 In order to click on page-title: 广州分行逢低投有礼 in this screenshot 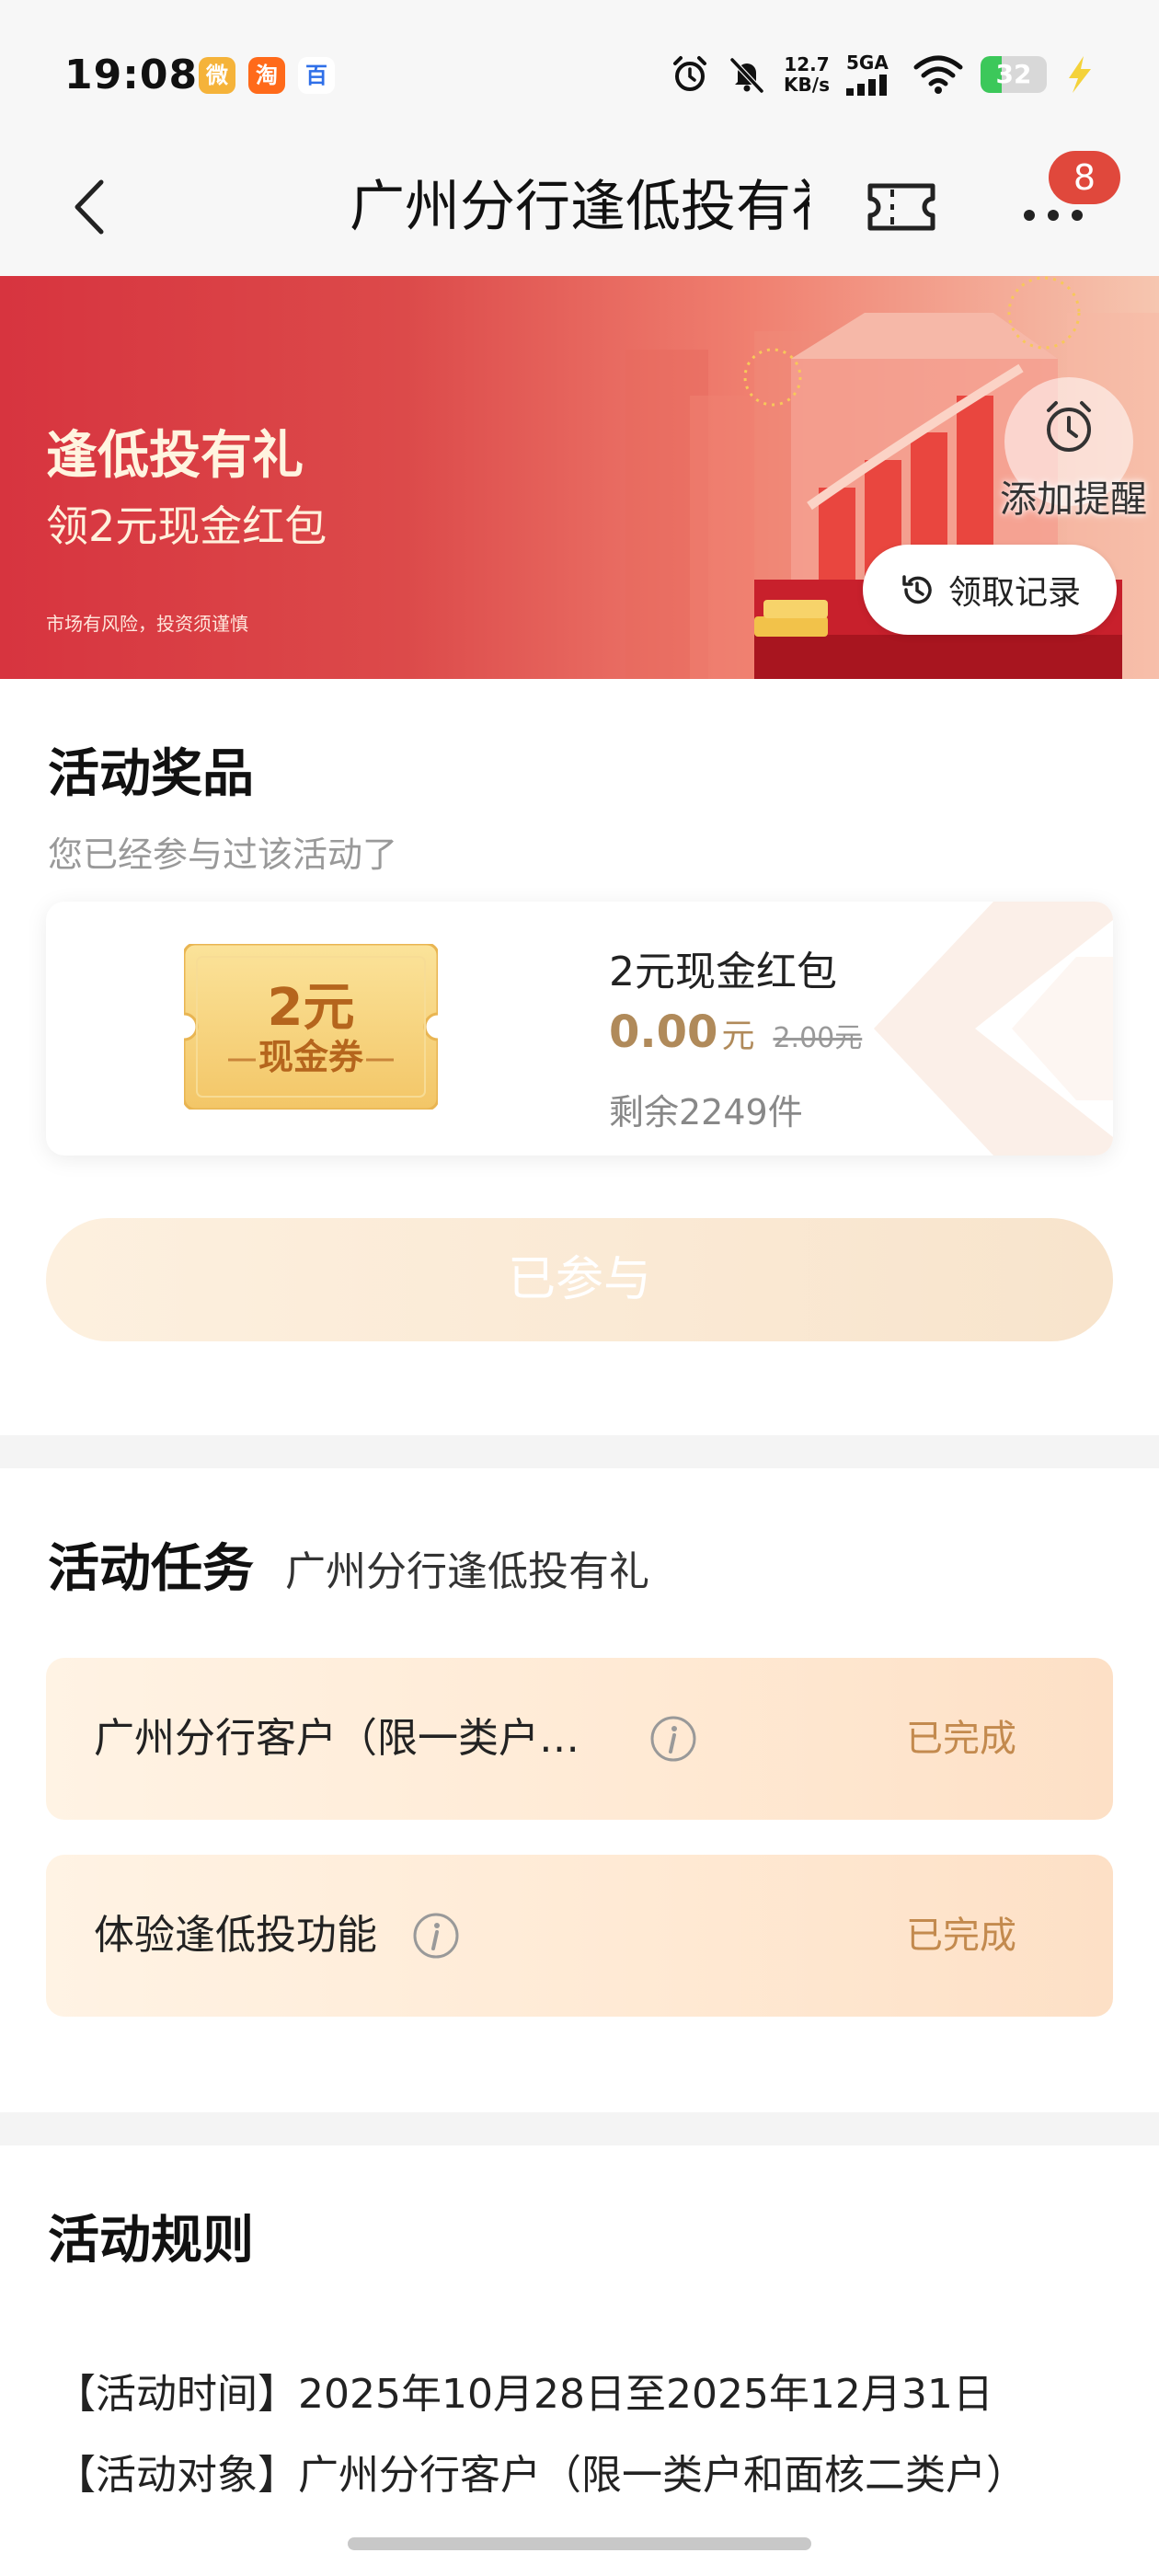, I will do `click(579, 207)`.